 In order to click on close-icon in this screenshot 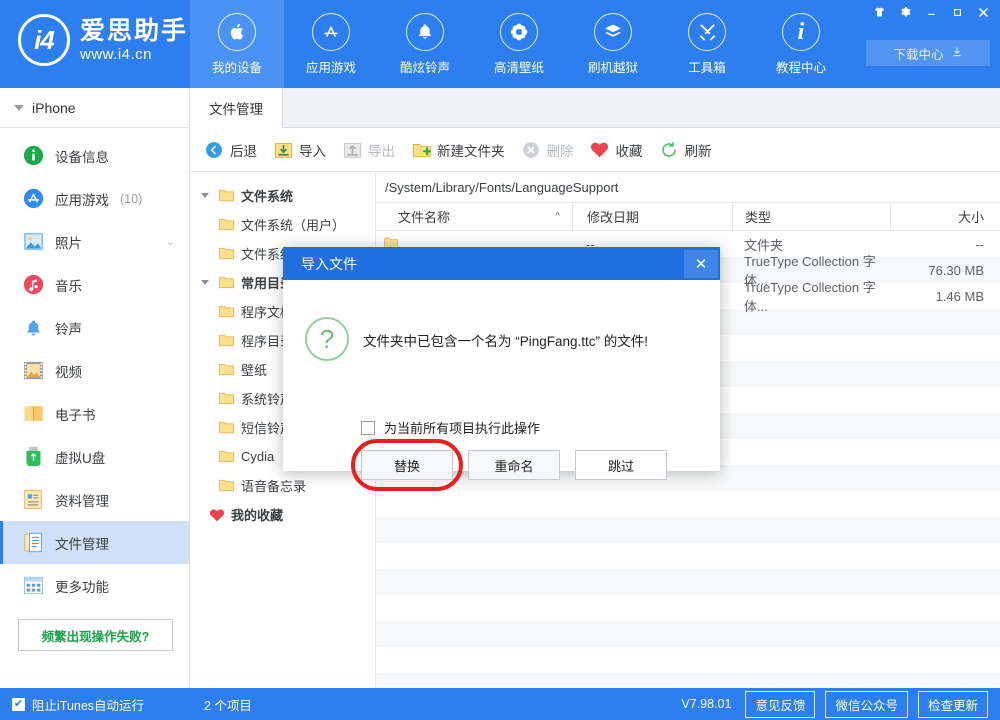, I will do `click(983, 12)`.